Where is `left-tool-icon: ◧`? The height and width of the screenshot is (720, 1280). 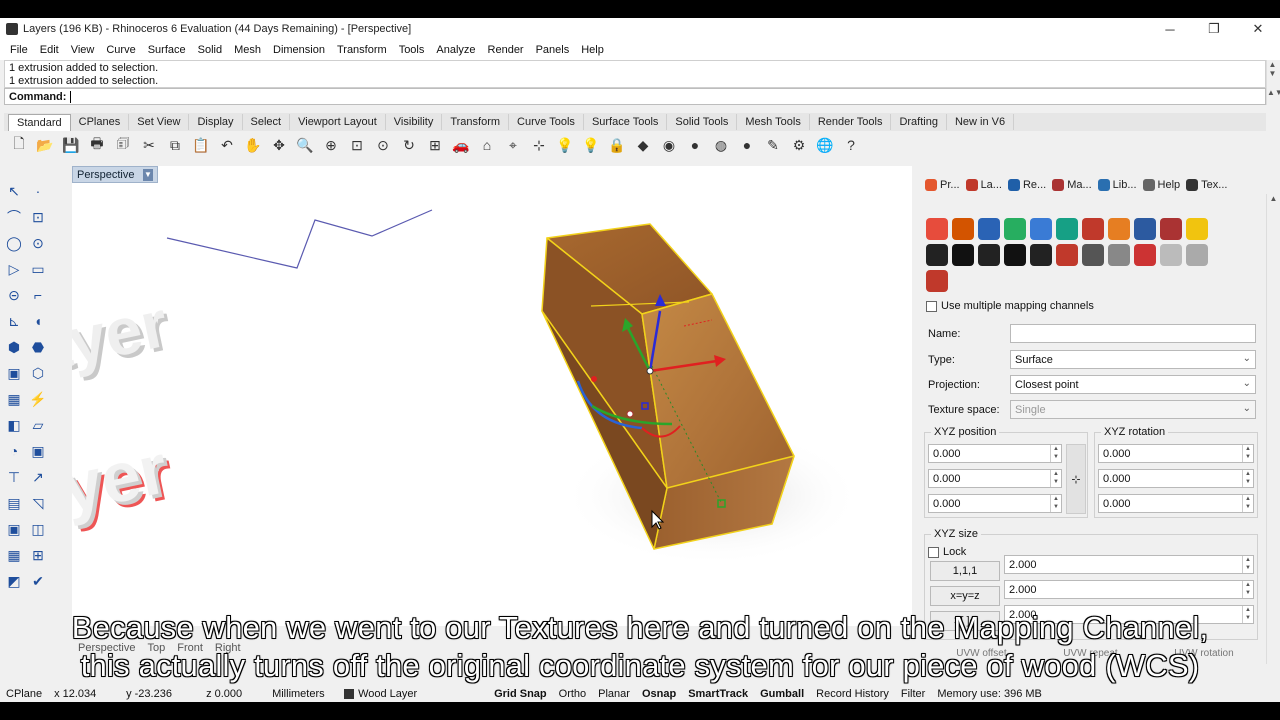
left-tool-icon: ◧ is located at coordinates (14, 425).